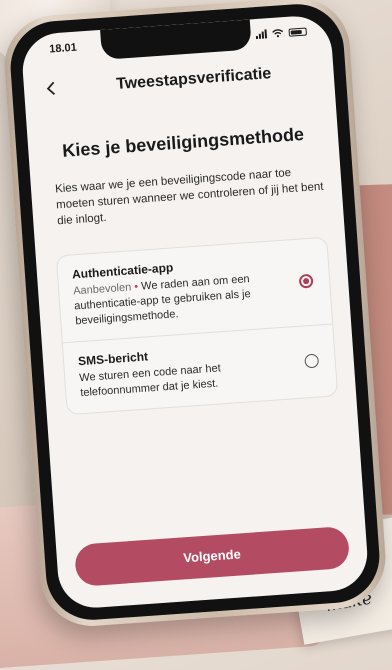  I want to click on radio-sms, so click(312, 360).